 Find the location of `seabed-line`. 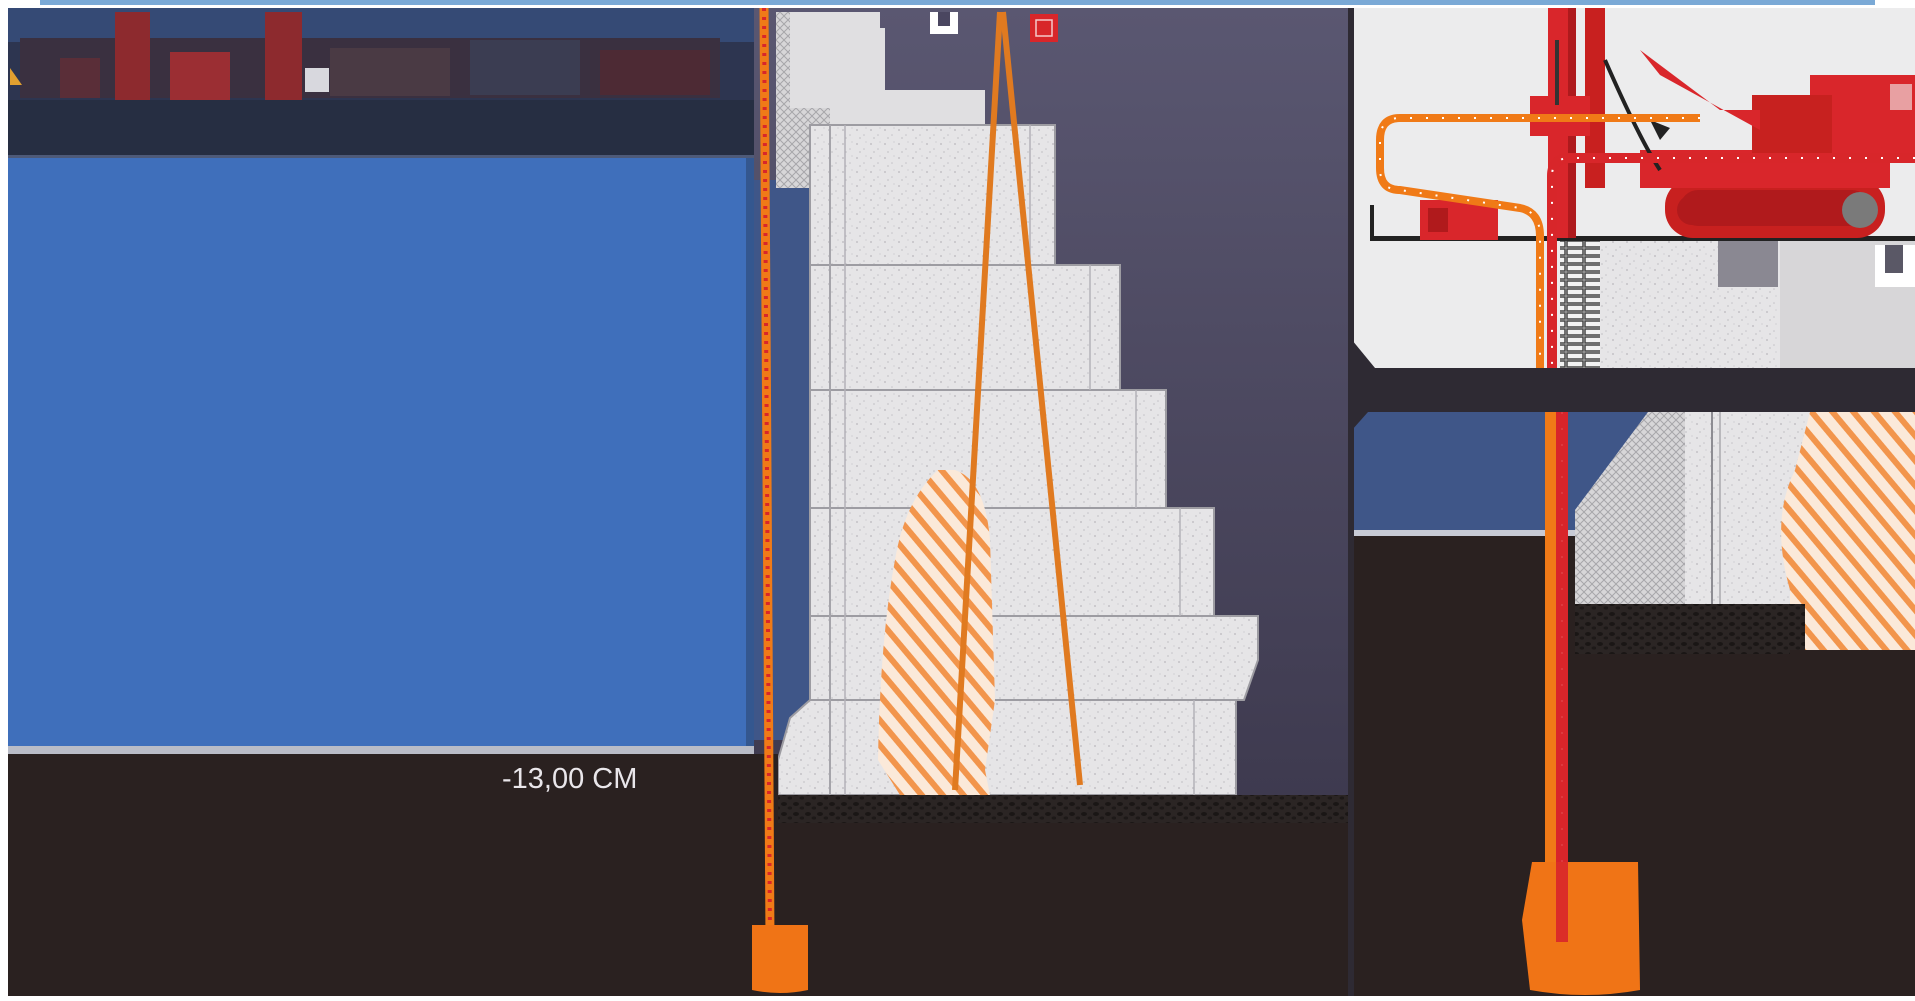

seabed-line is located at coordinates (387, 750).